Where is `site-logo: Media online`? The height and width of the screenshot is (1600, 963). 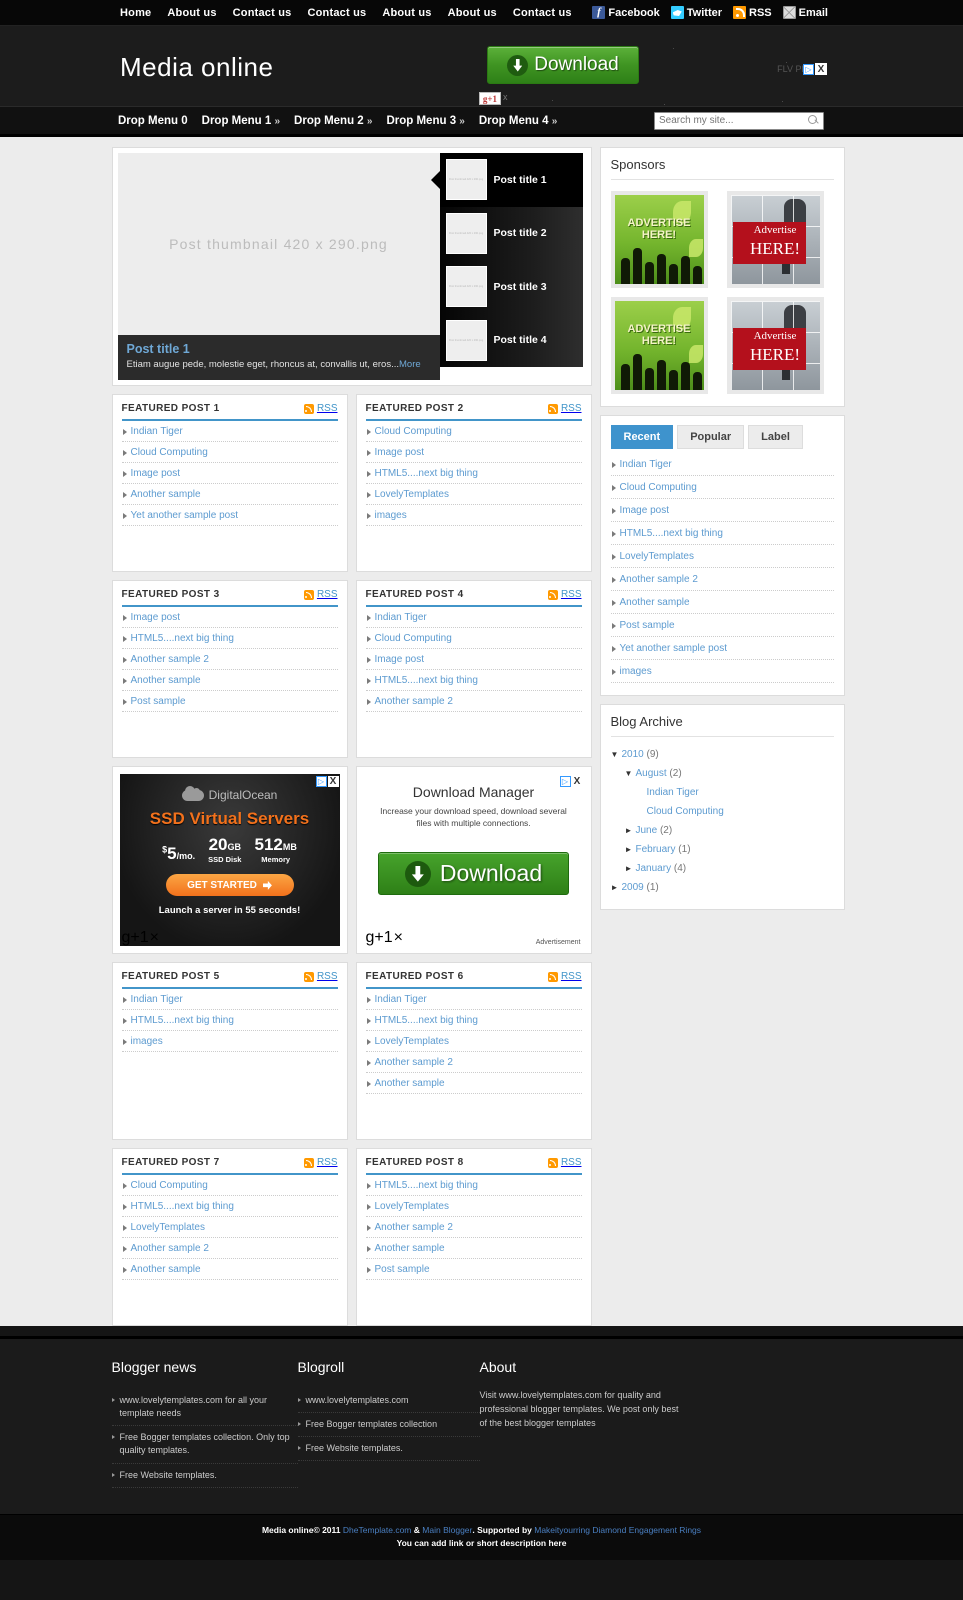 site-logo: Media online is located at coordinates (196, 67).